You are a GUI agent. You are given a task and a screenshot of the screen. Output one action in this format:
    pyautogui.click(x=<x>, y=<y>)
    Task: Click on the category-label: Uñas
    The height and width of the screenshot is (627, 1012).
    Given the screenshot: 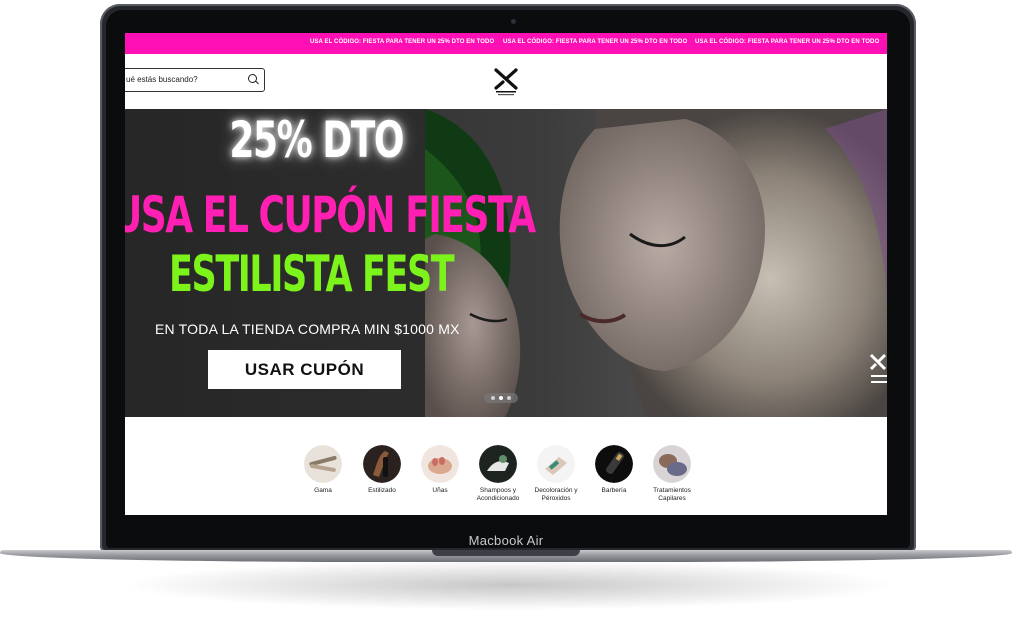 What is the action you would take?
    pyautogui.click(x=440, y=490)
    